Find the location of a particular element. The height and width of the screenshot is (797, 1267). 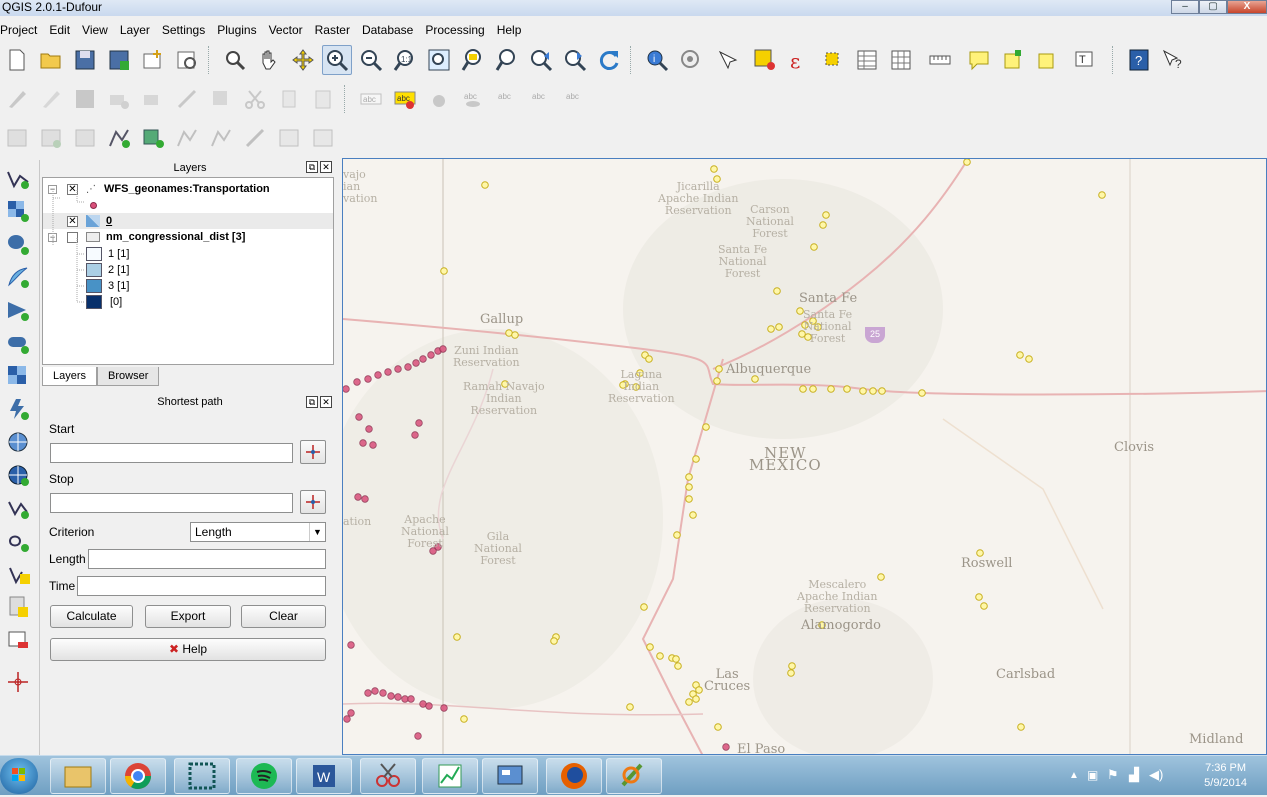

delete-ring-icon is located at coordinates (187, 138).